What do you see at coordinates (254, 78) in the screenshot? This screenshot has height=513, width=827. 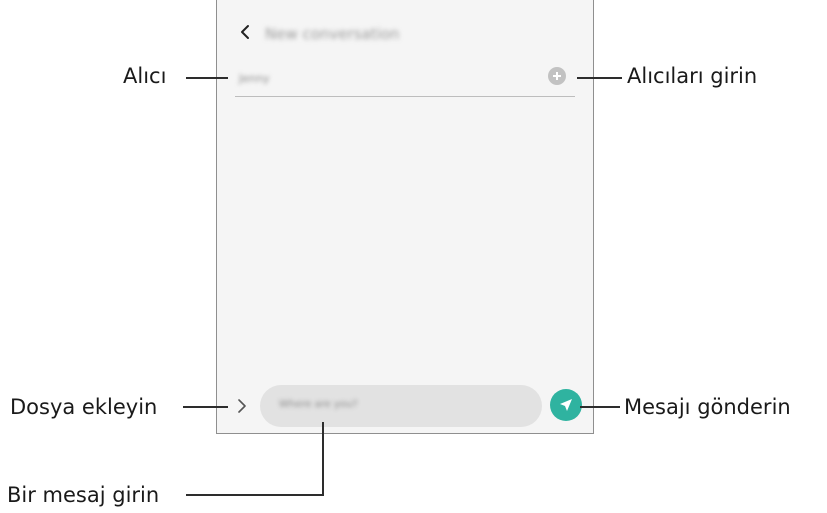 I see `recipient-field: Jenny` at bounding box center [254, 78].